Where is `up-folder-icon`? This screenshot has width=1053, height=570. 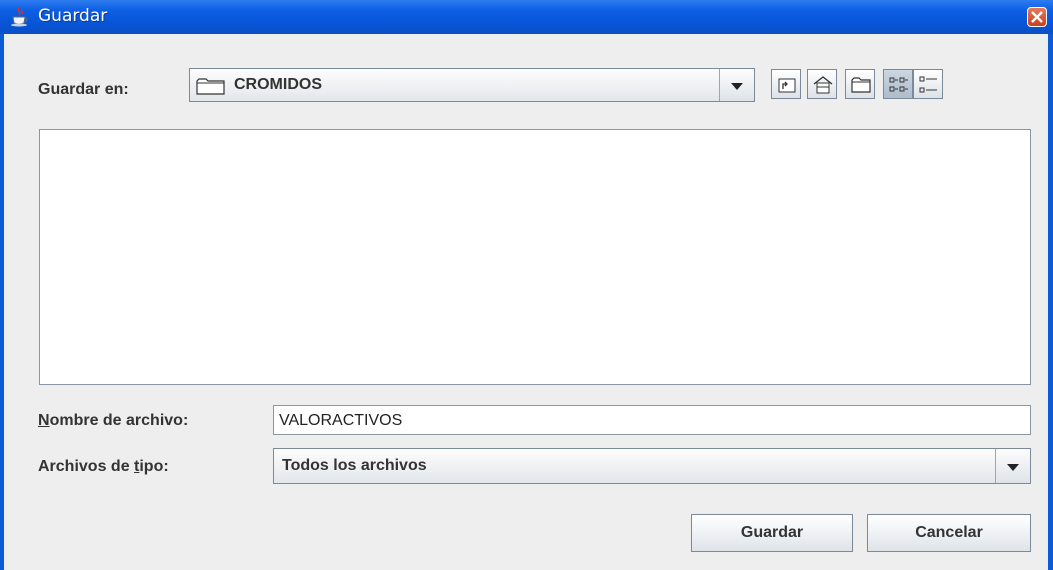 up-folder-icon is located at coordinates (787, 85).